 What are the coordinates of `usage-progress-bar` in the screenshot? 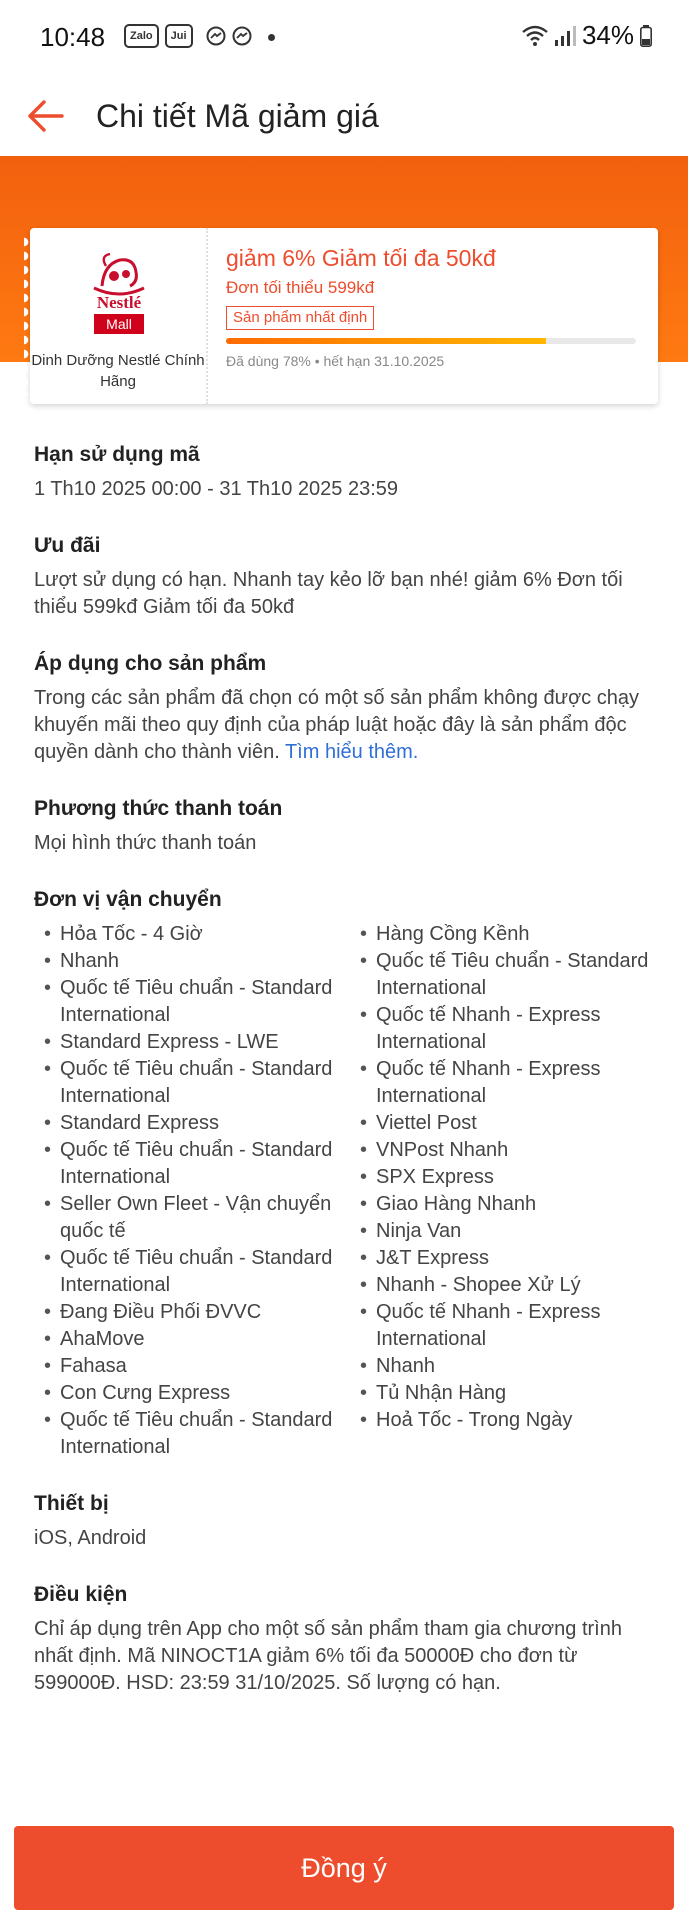 It's located at (431, 341).